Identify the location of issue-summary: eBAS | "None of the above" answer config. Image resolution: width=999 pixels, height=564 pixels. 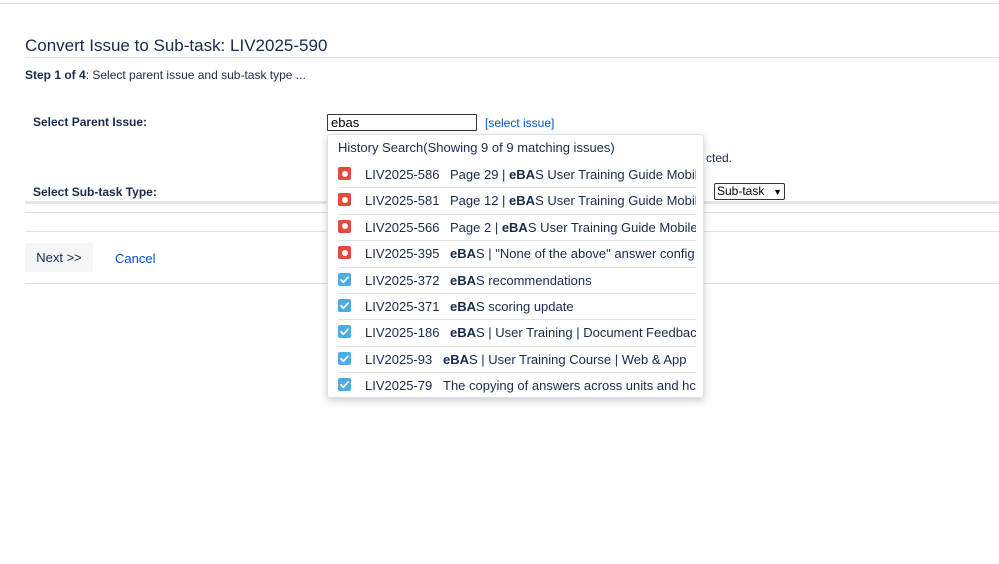
(573, 253).